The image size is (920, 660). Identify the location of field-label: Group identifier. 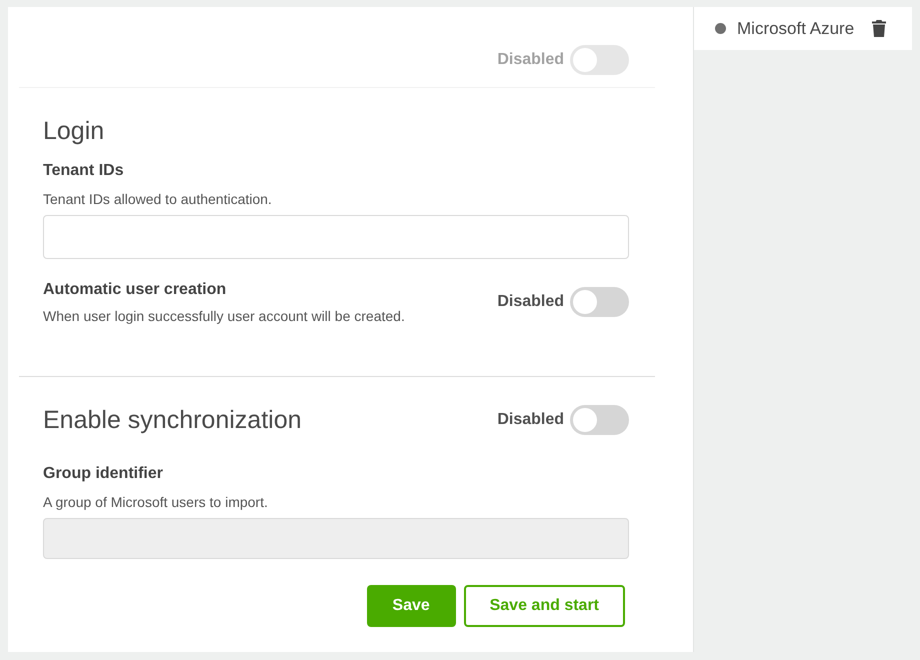
(103, 474).